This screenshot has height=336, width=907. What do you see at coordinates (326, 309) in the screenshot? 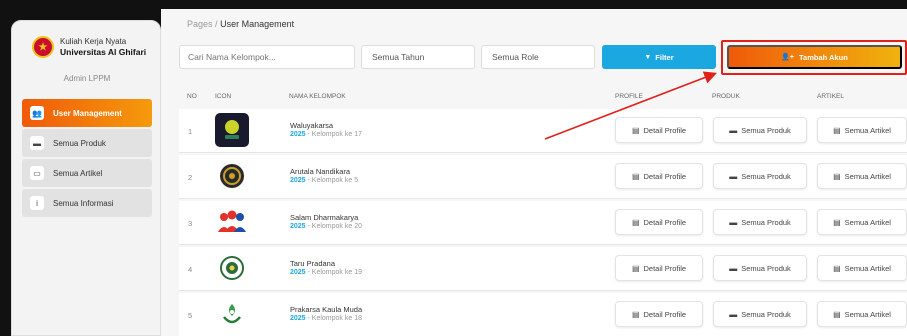
I see `group-name: Prakarsa Kaula Muda` at bounding box center [326, 309].